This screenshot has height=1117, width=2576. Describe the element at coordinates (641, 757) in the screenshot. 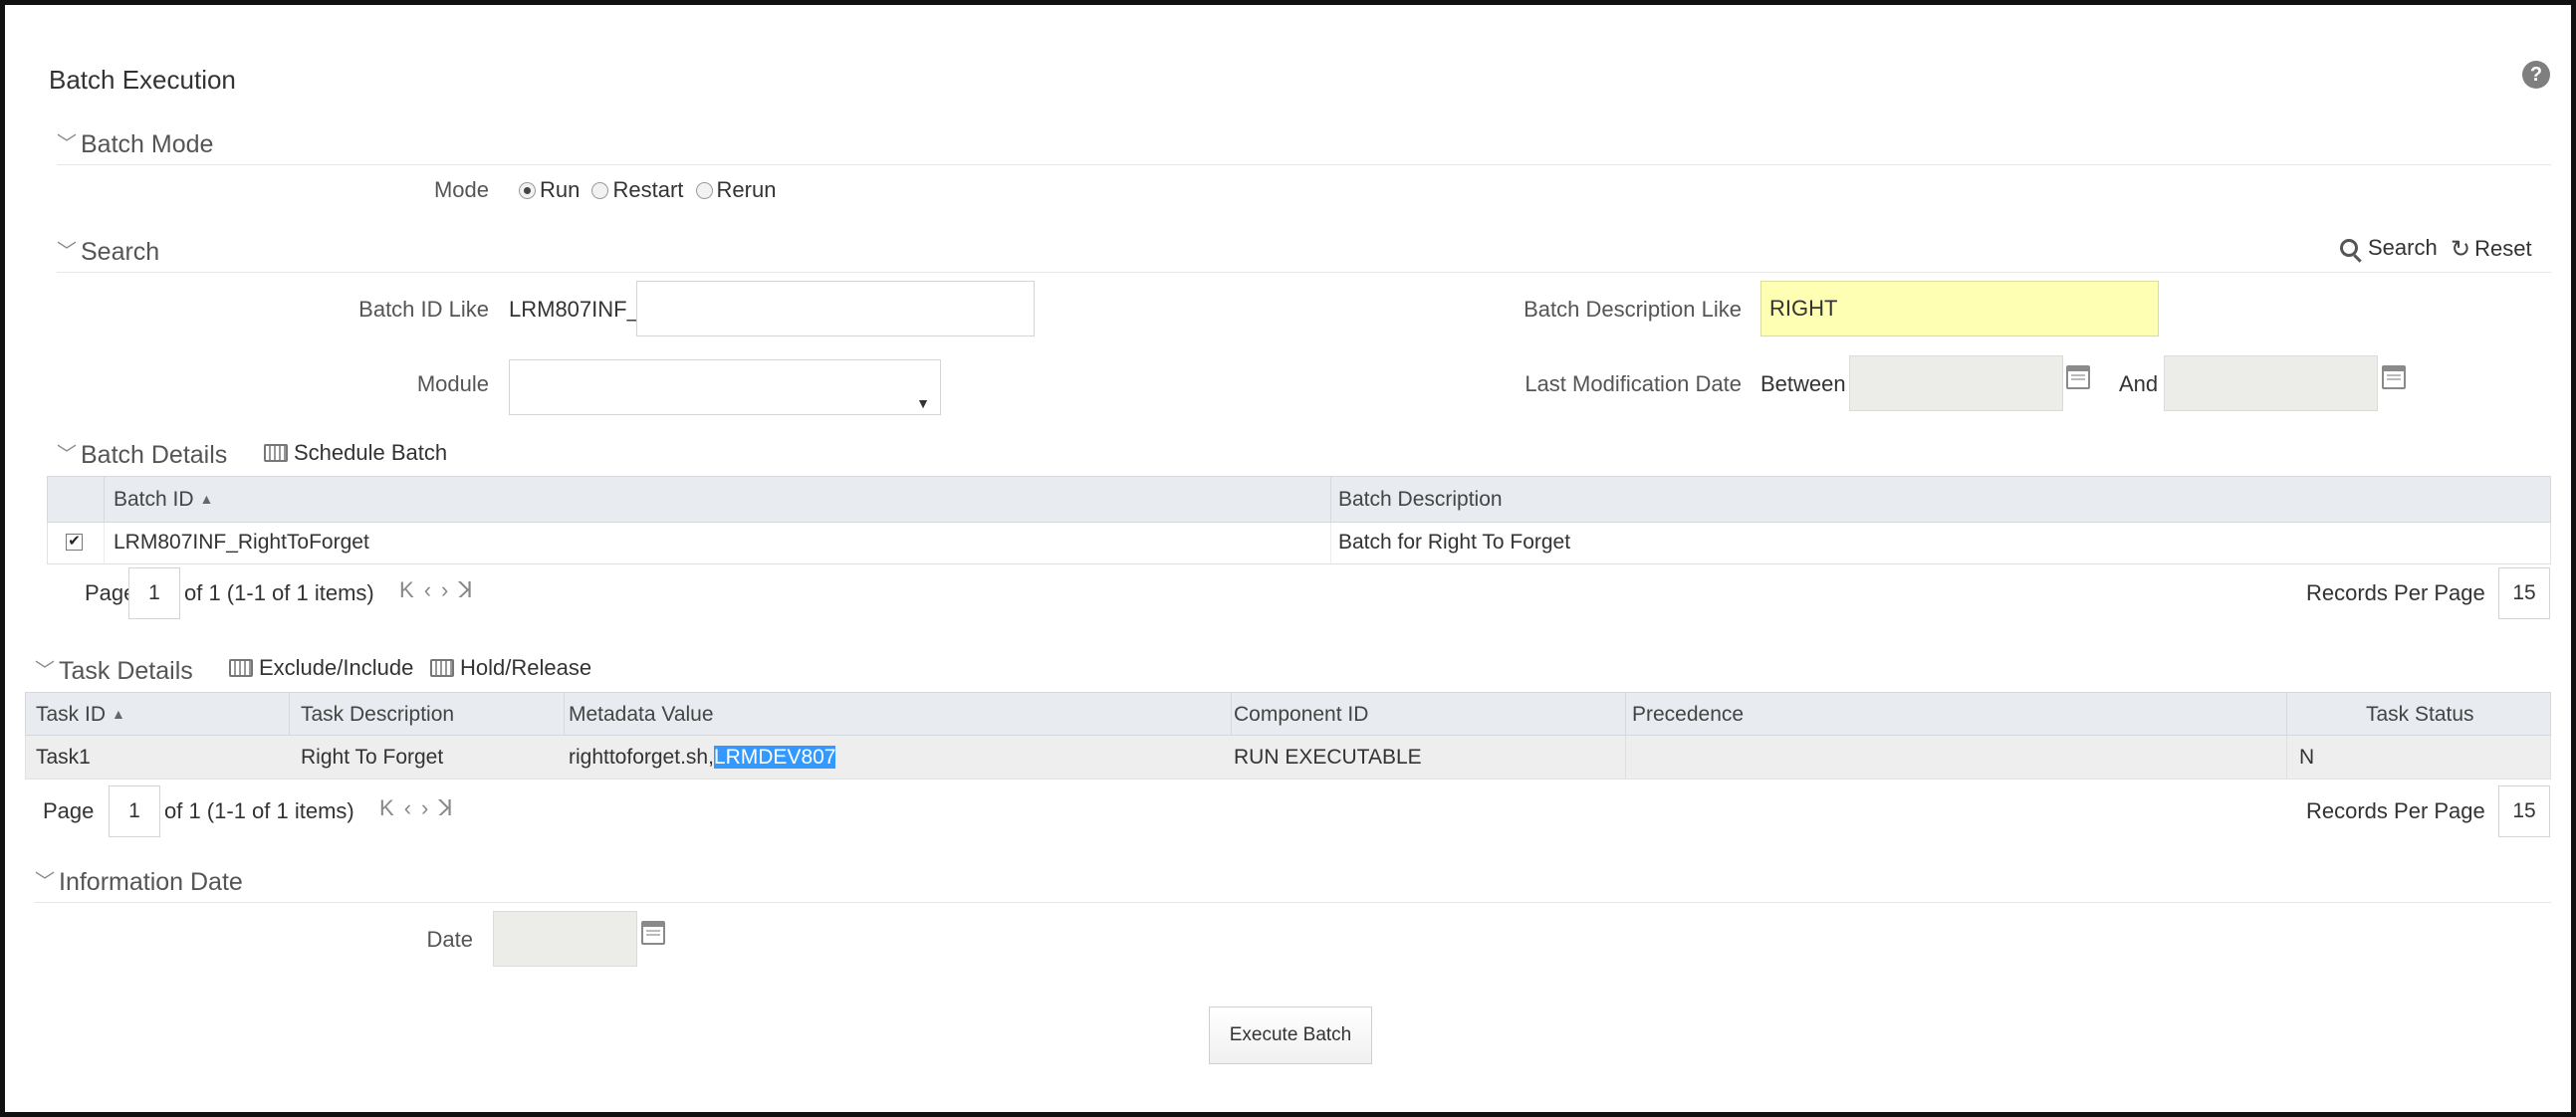

I see `metadata-value-text: righttoforget.sh,` at that location.